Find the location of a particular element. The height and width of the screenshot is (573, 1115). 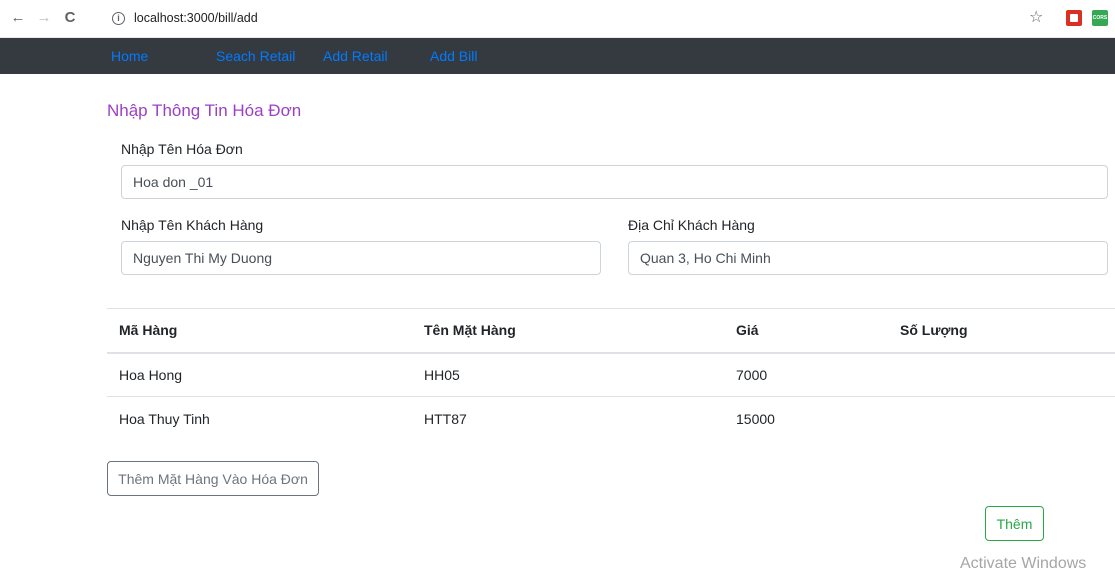

extension-icon is located at coordinates (1074, 18).